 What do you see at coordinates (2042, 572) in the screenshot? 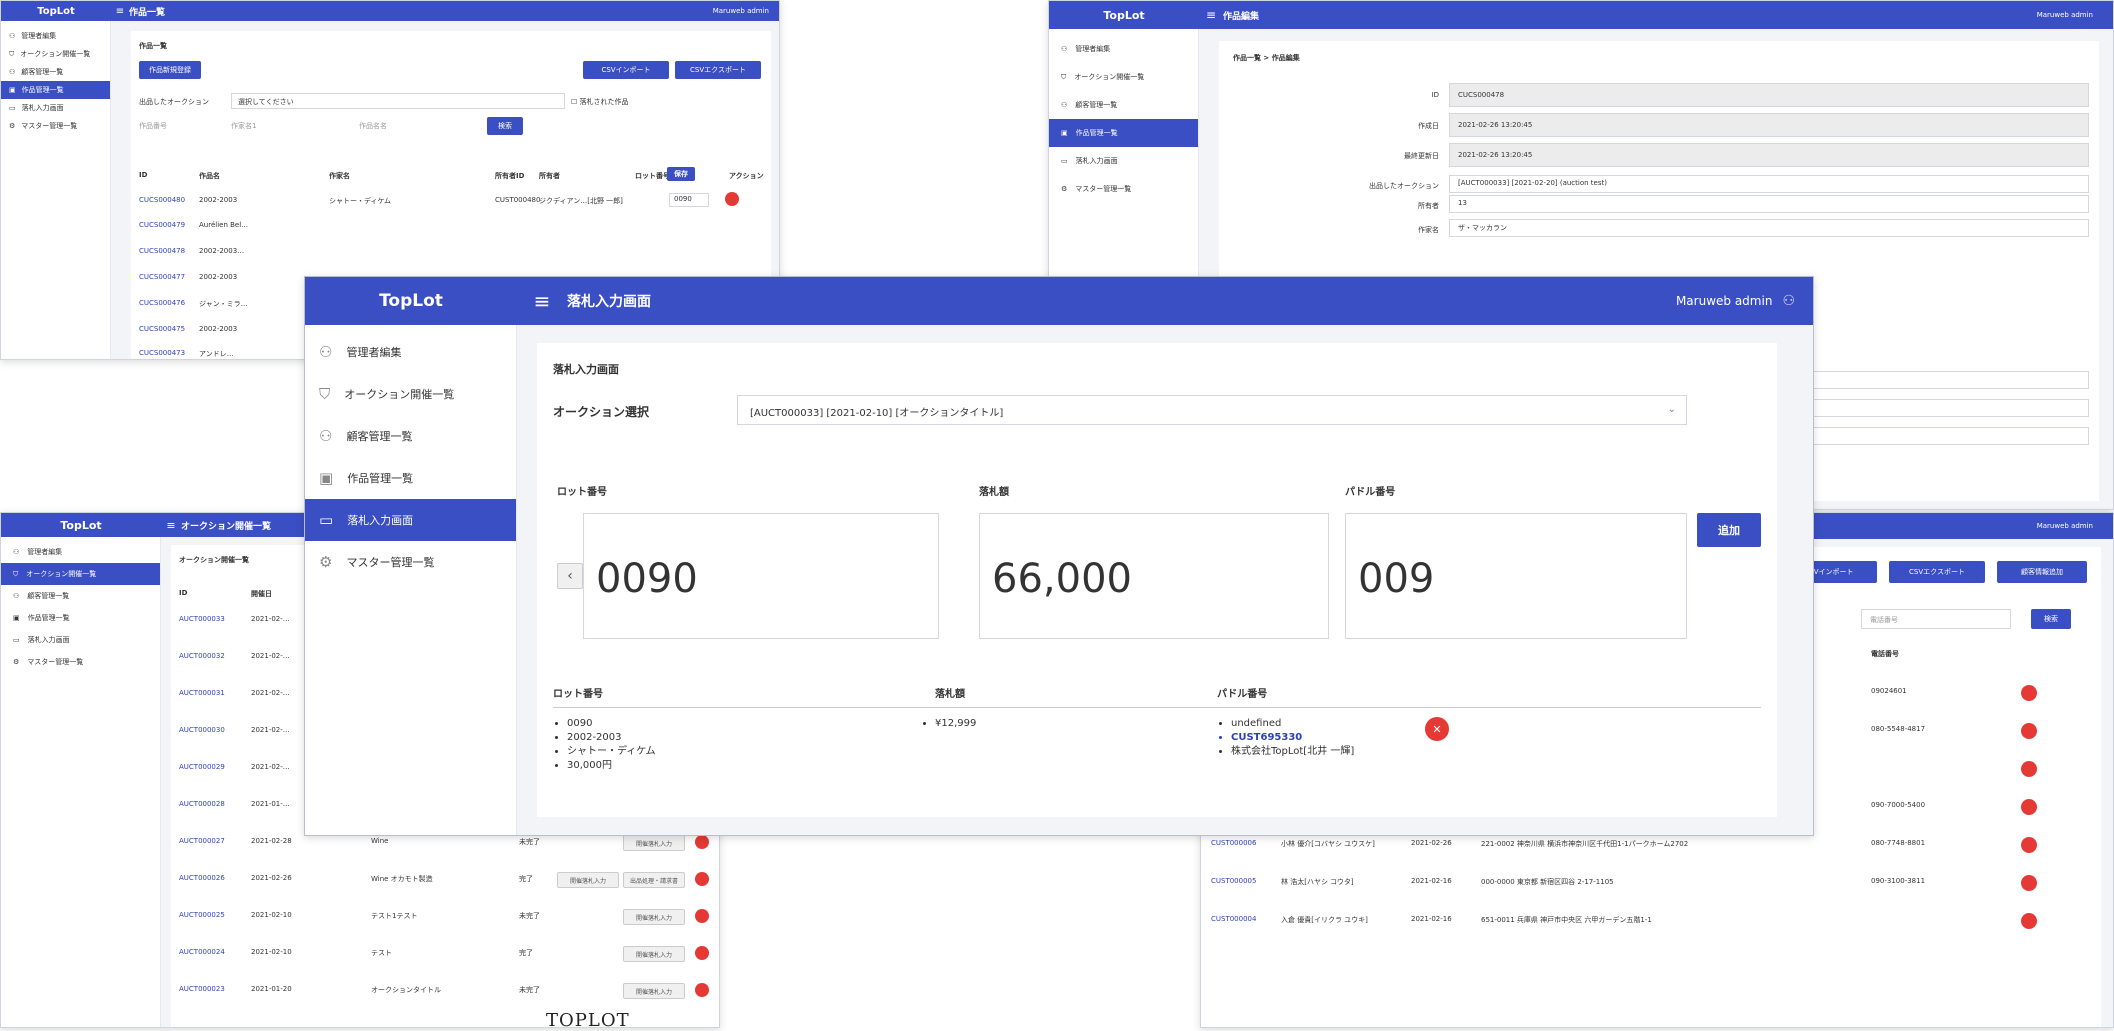
I see `add-customer-button: 顧客情報追加` at bounding box center [2042, 572].